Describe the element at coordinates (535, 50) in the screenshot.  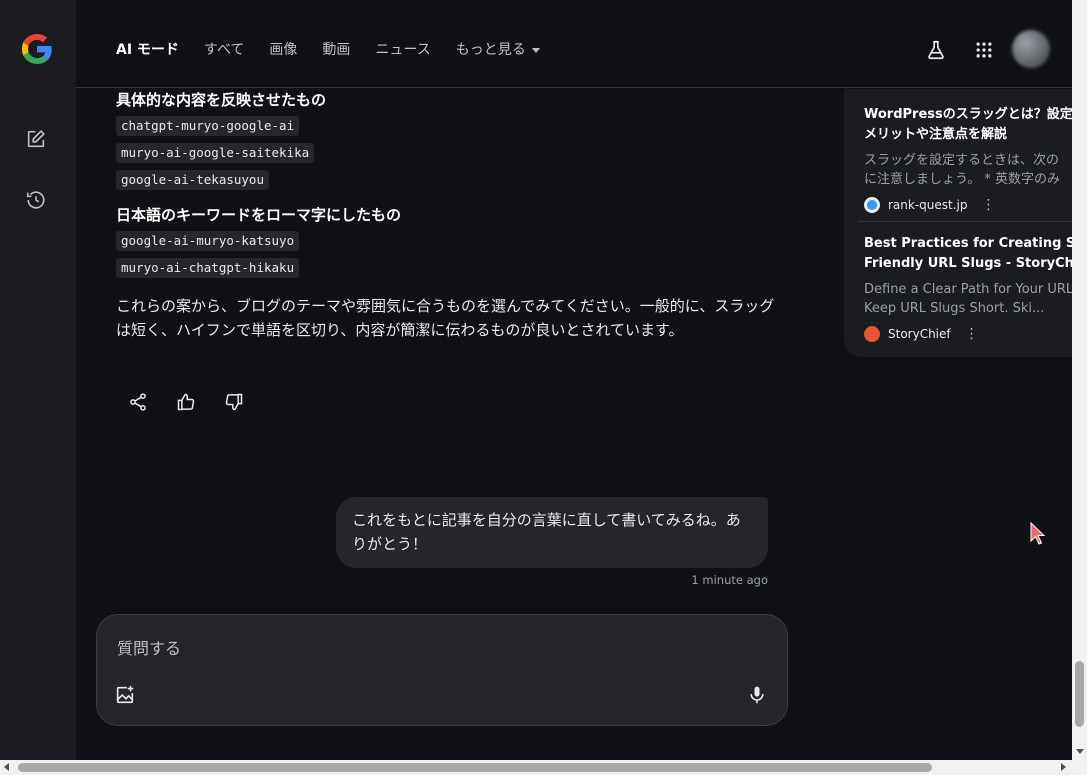
I see `chevron-down-icon` at that location.